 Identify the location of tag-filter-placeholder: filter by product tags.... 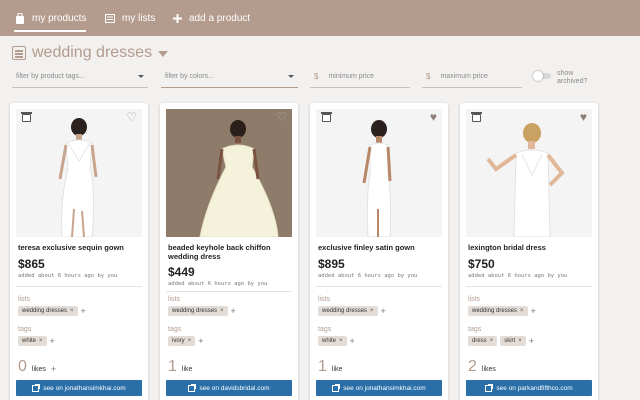
(50, 76).